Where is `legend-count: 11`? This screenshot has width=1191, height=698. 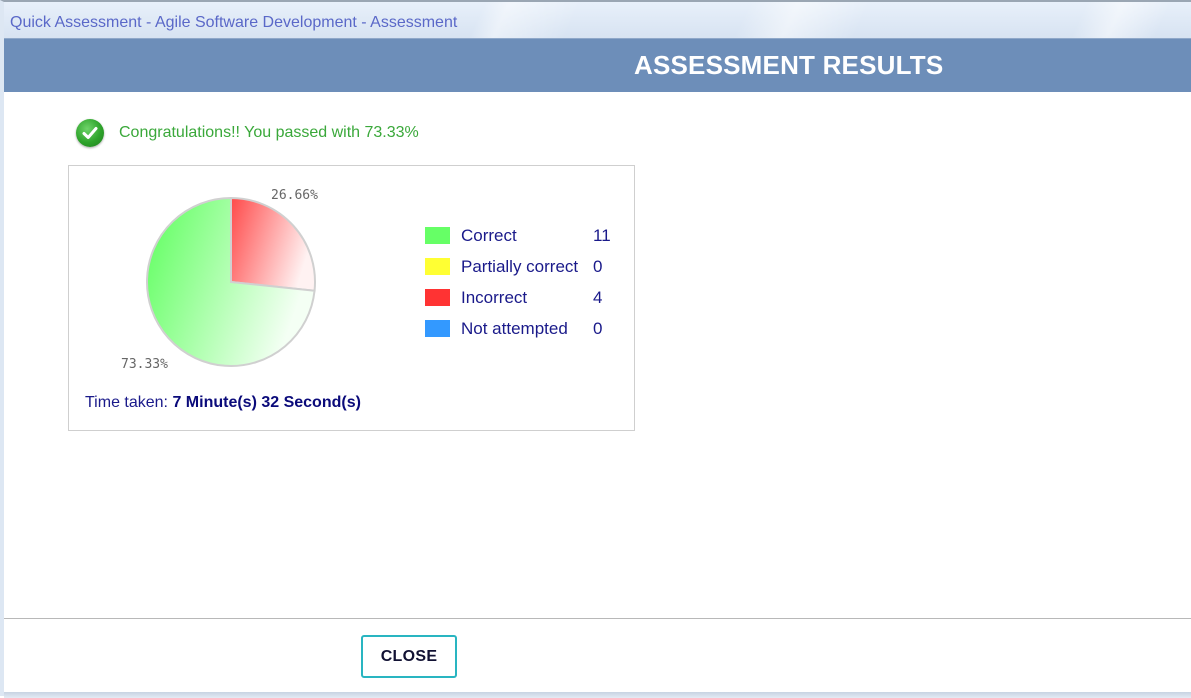
legend-count: 11 is located at coordinates (602, 235).